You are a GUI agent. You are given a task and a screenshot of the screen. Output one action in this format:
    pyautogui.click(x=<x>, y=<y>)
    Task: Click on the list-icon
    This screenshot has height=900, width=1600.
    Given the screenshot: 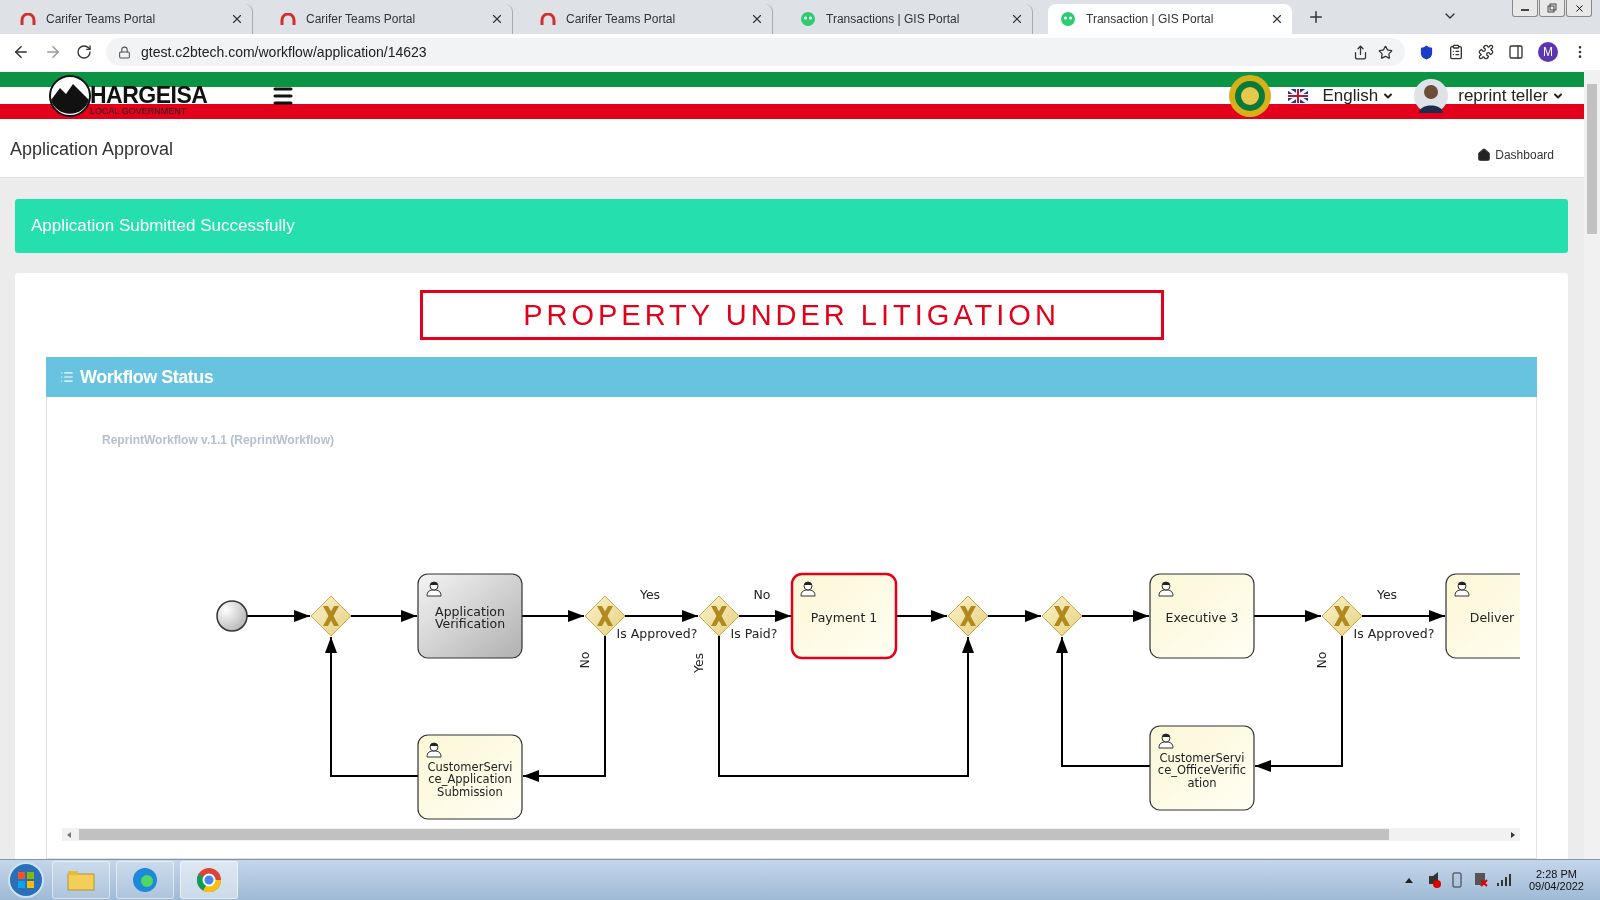 What is the action you would take?
    pyautogui.click(x=67, y=377)
    